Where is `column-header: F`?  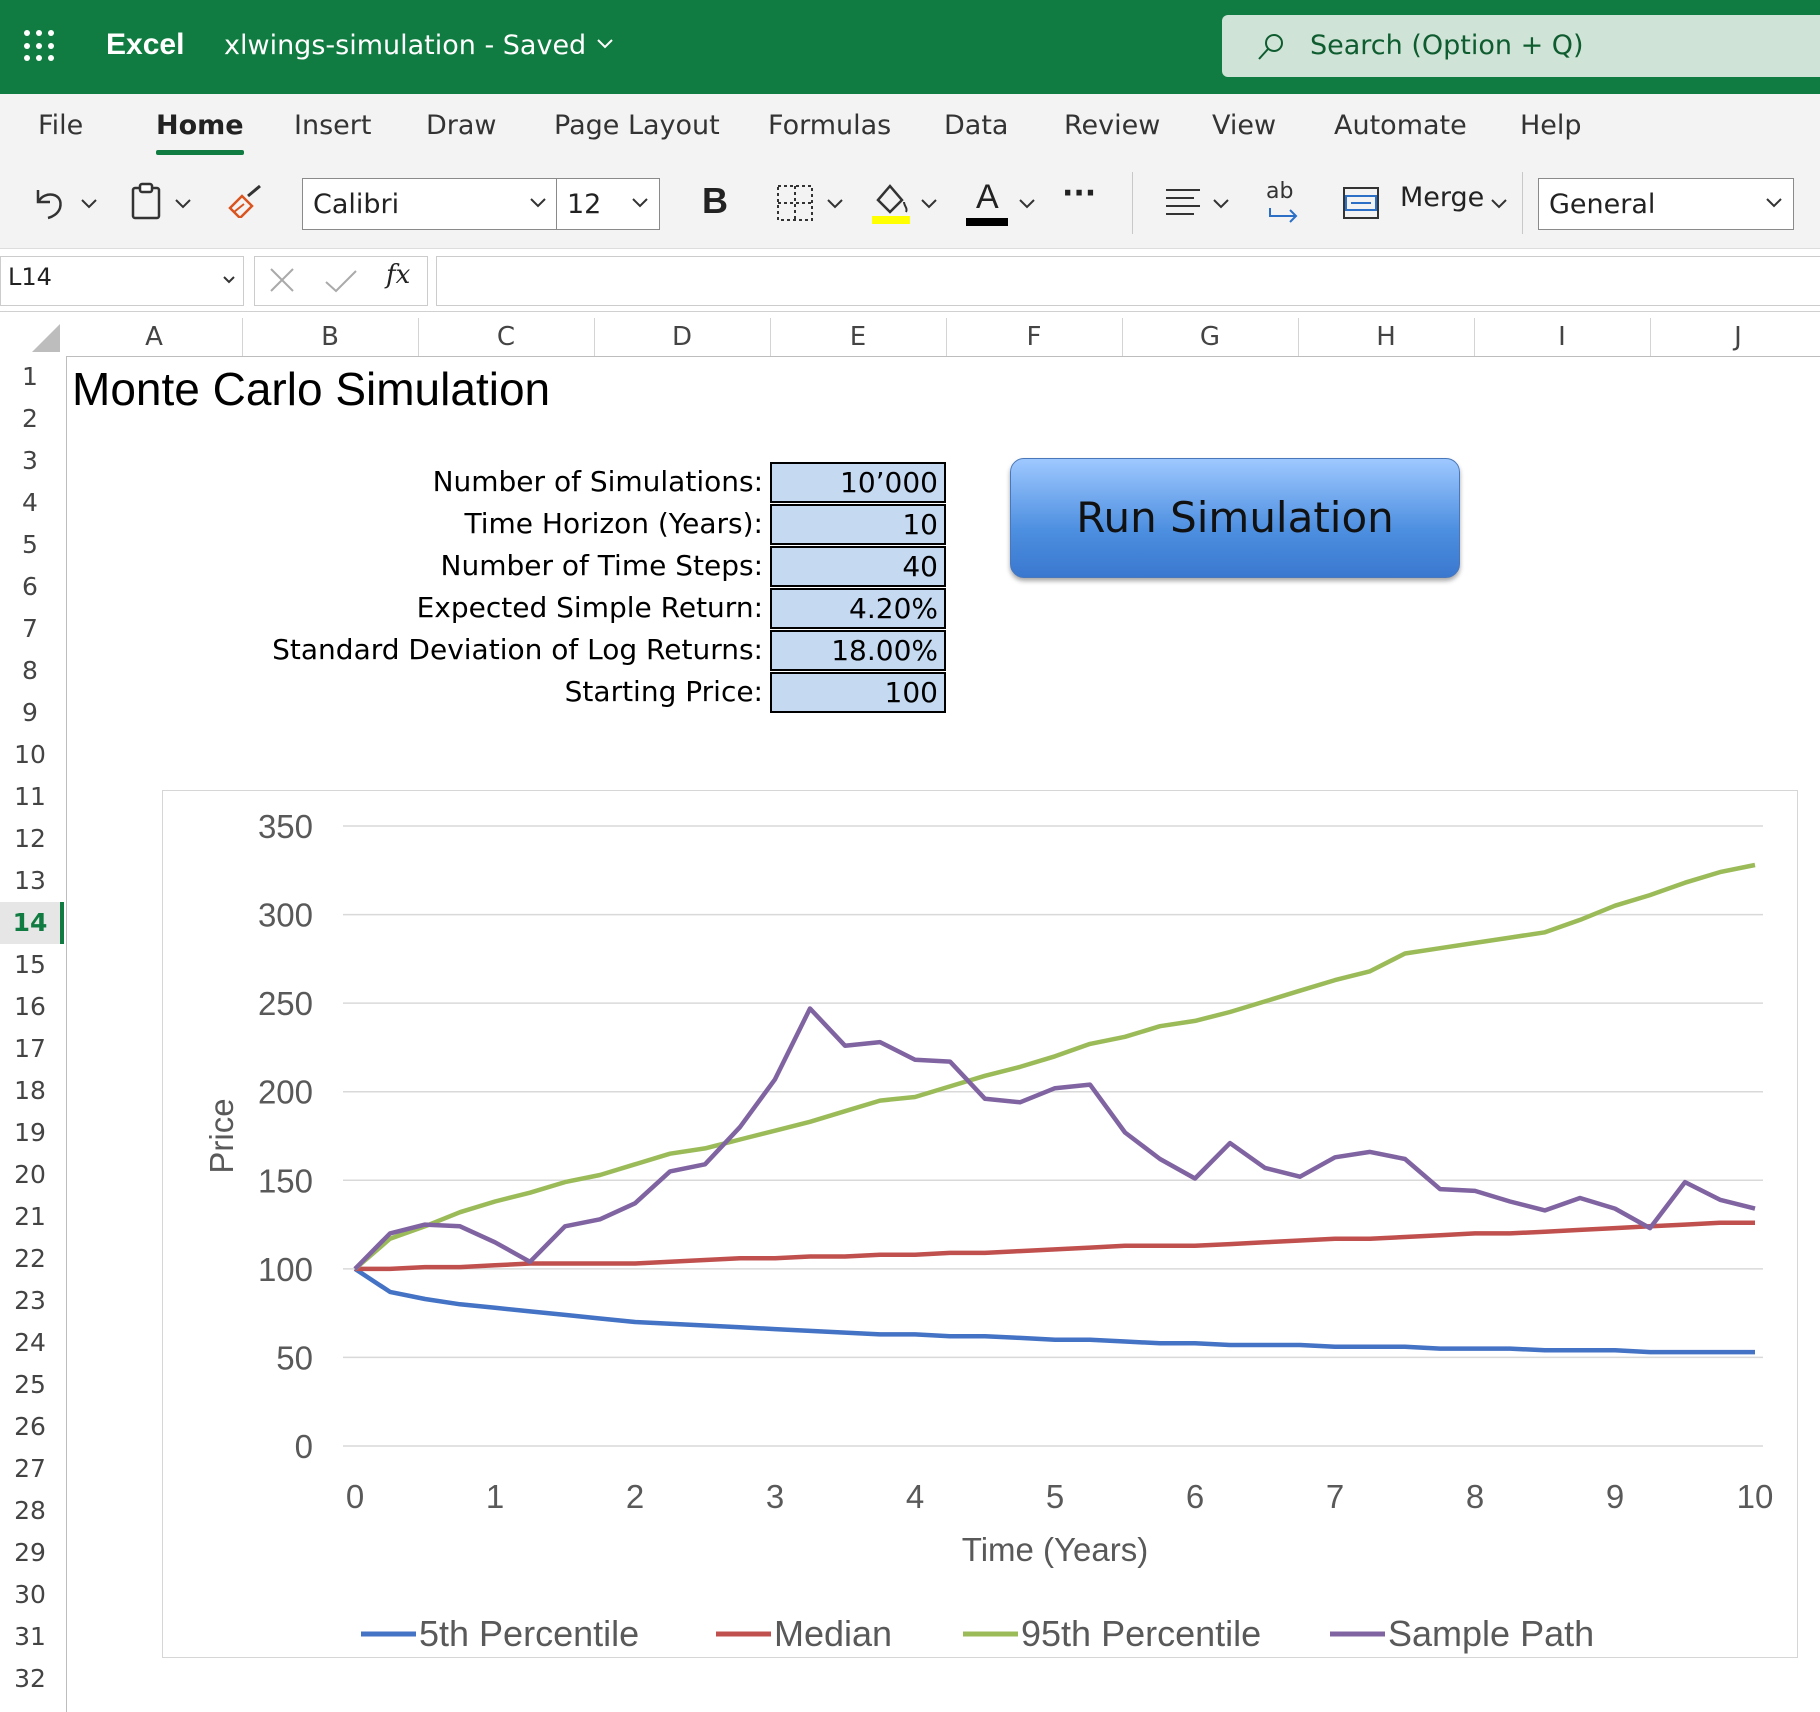 column-header: F is located at coordinates (1034, 337).